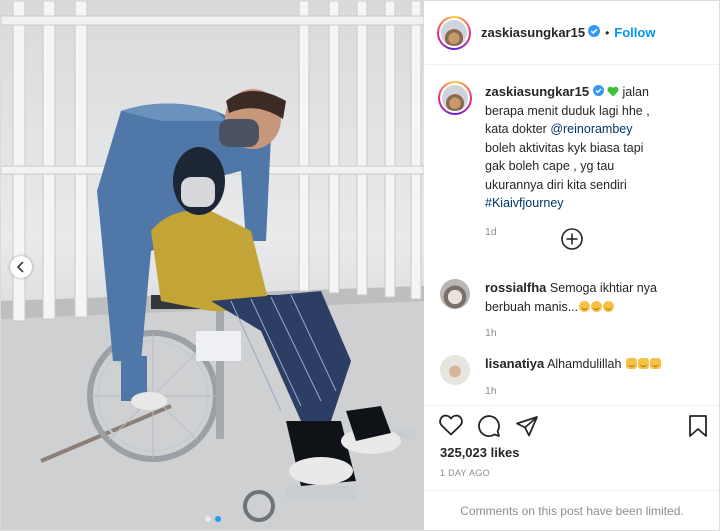 The image size is (720, 531). I want to click on author-avatar, so click(454, 32).